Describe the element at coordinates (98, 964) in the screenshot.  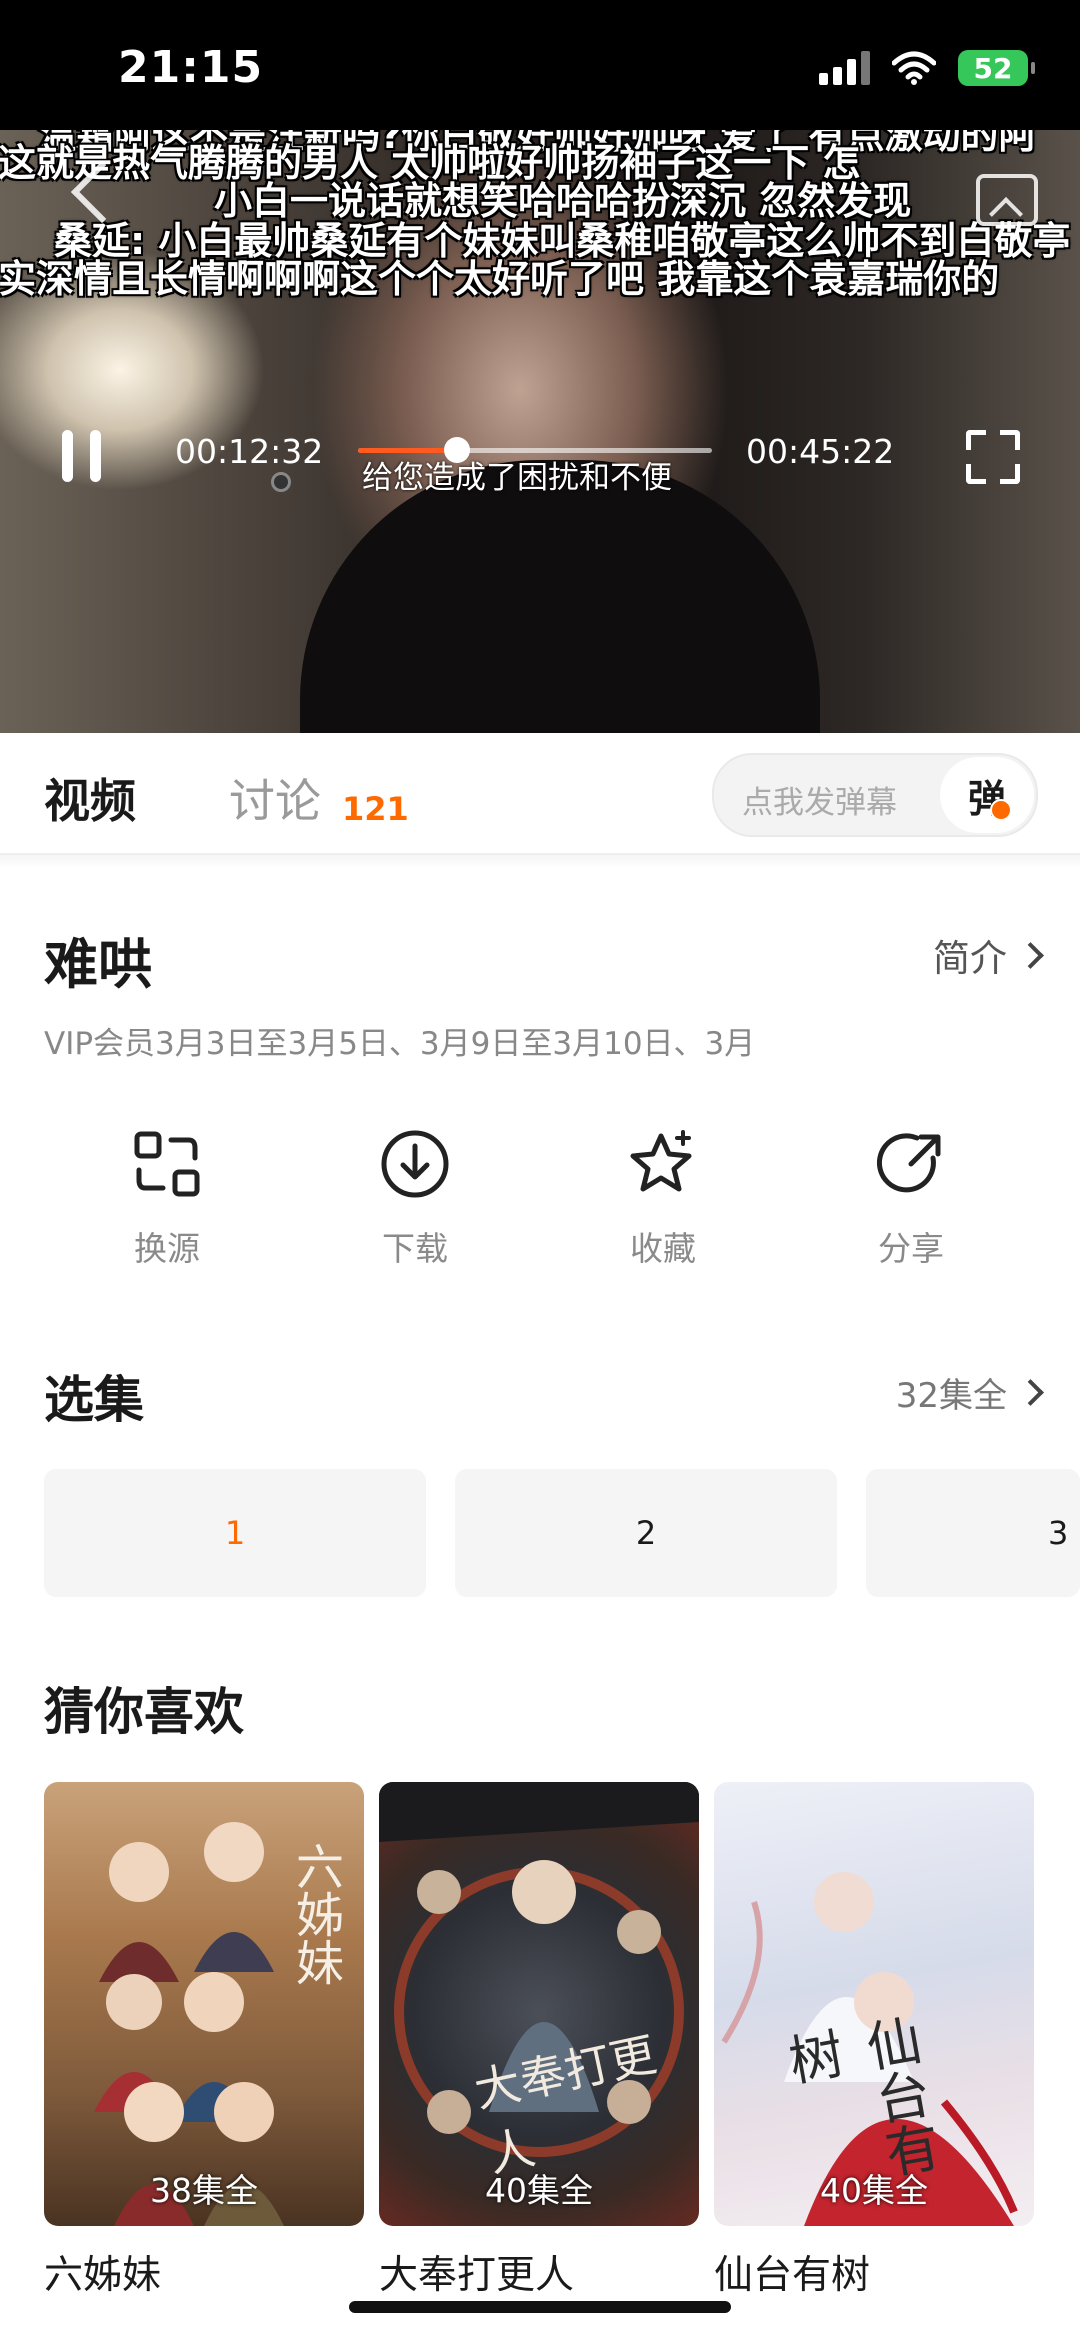
I see `show-title: 难哄` at that location.